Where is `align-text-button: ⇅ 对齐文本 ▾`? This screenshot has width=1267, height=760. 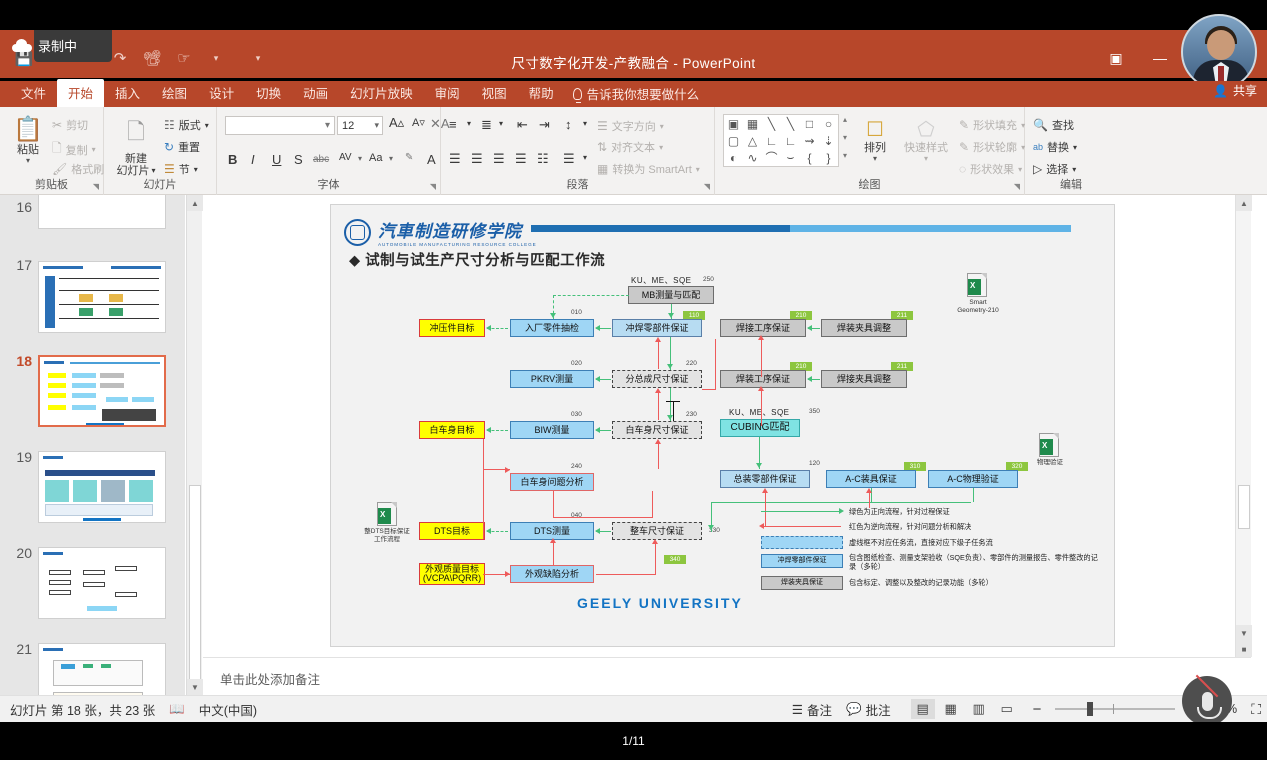
align-text-button: ⇅ 对齐文本 ▾ is located at coordinates (630, 147).